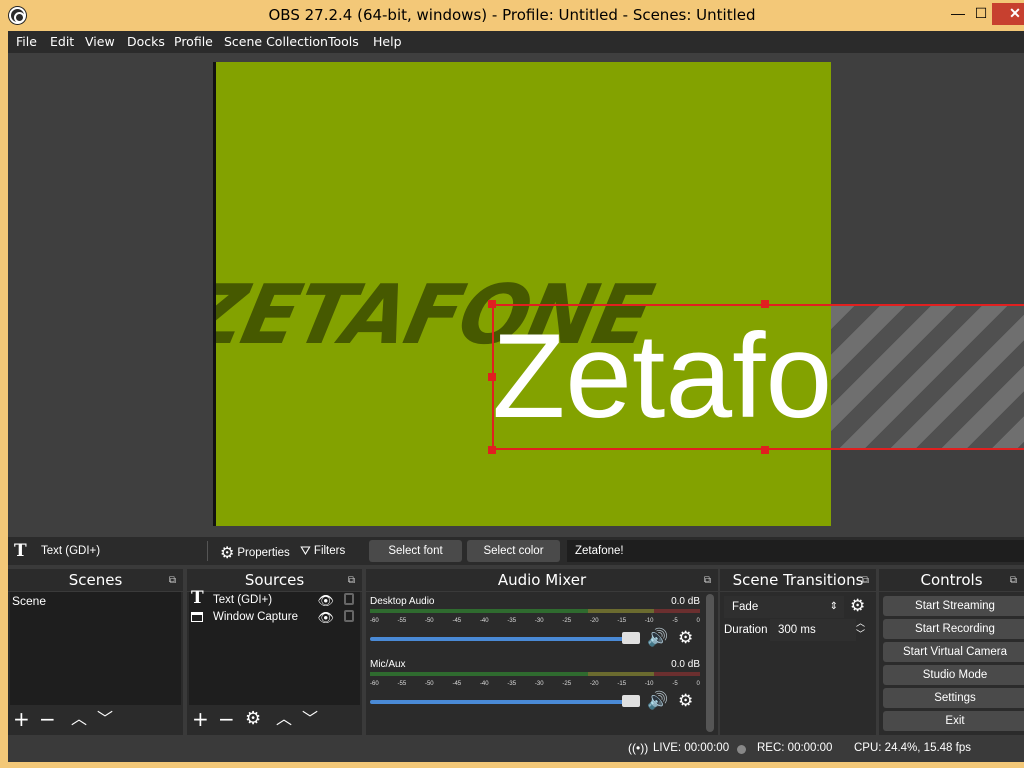  I want to click on select-color-button: Select color, so click(513, 551).